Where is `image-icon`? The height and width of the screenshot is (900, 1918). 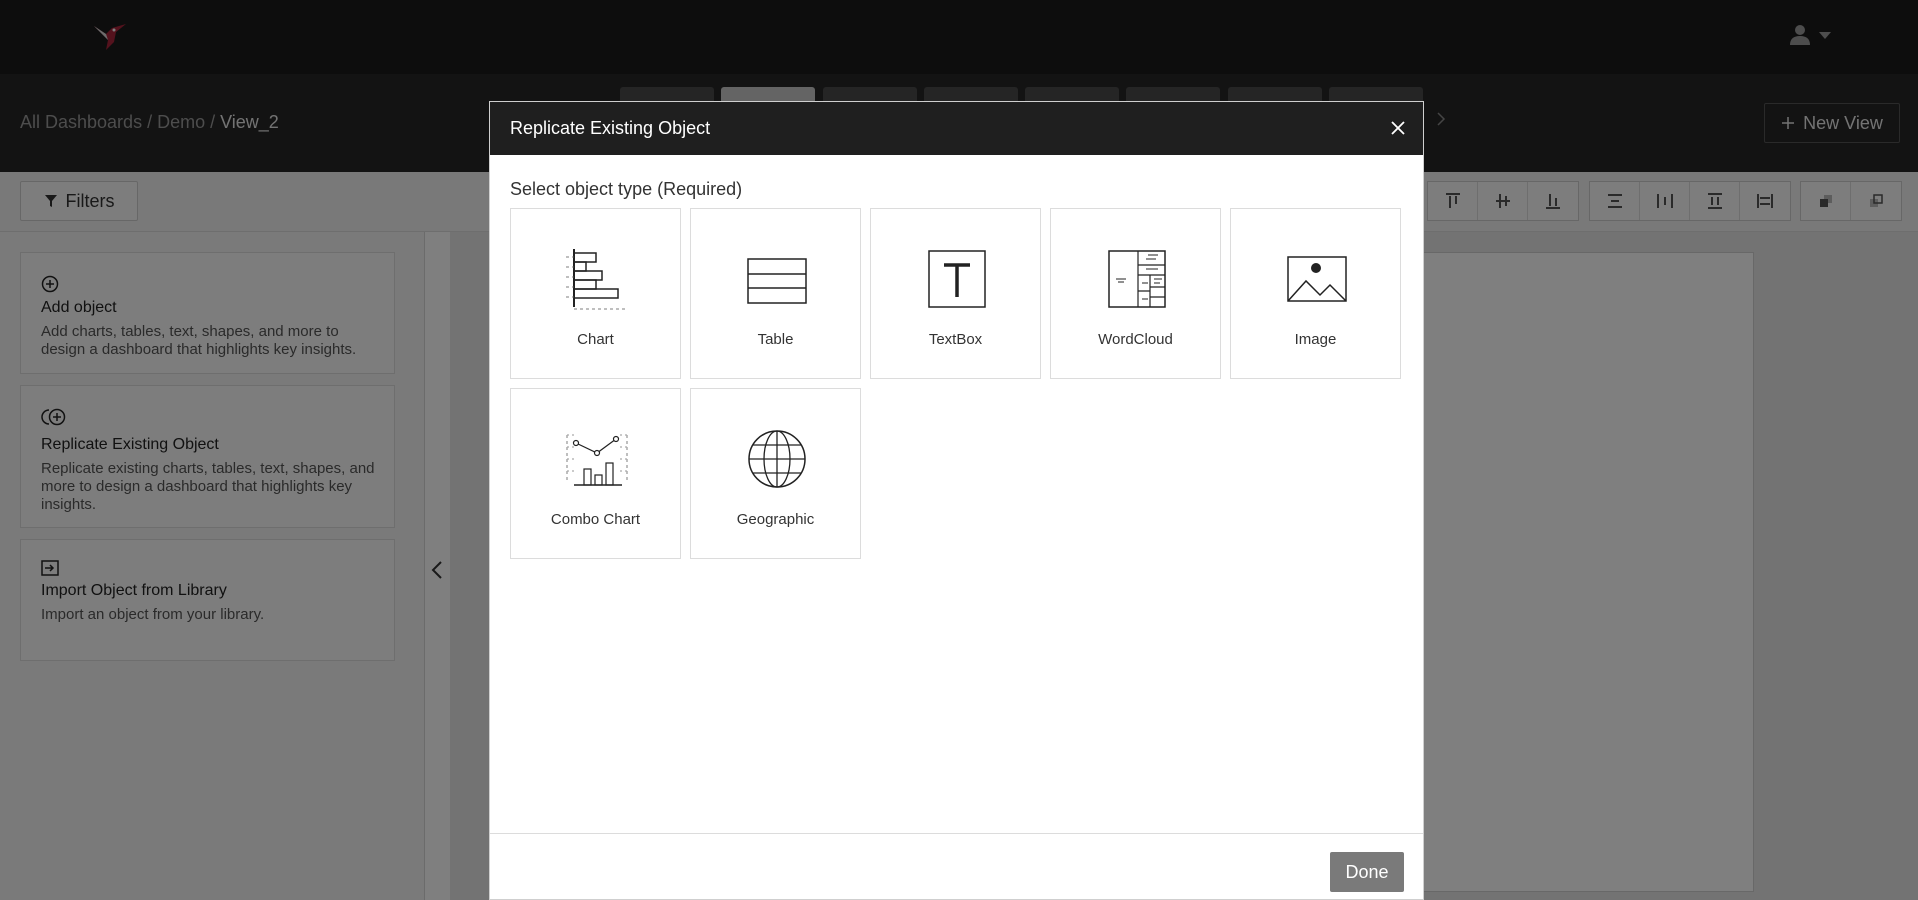
image-icon is located at coordinates (1317, 279).